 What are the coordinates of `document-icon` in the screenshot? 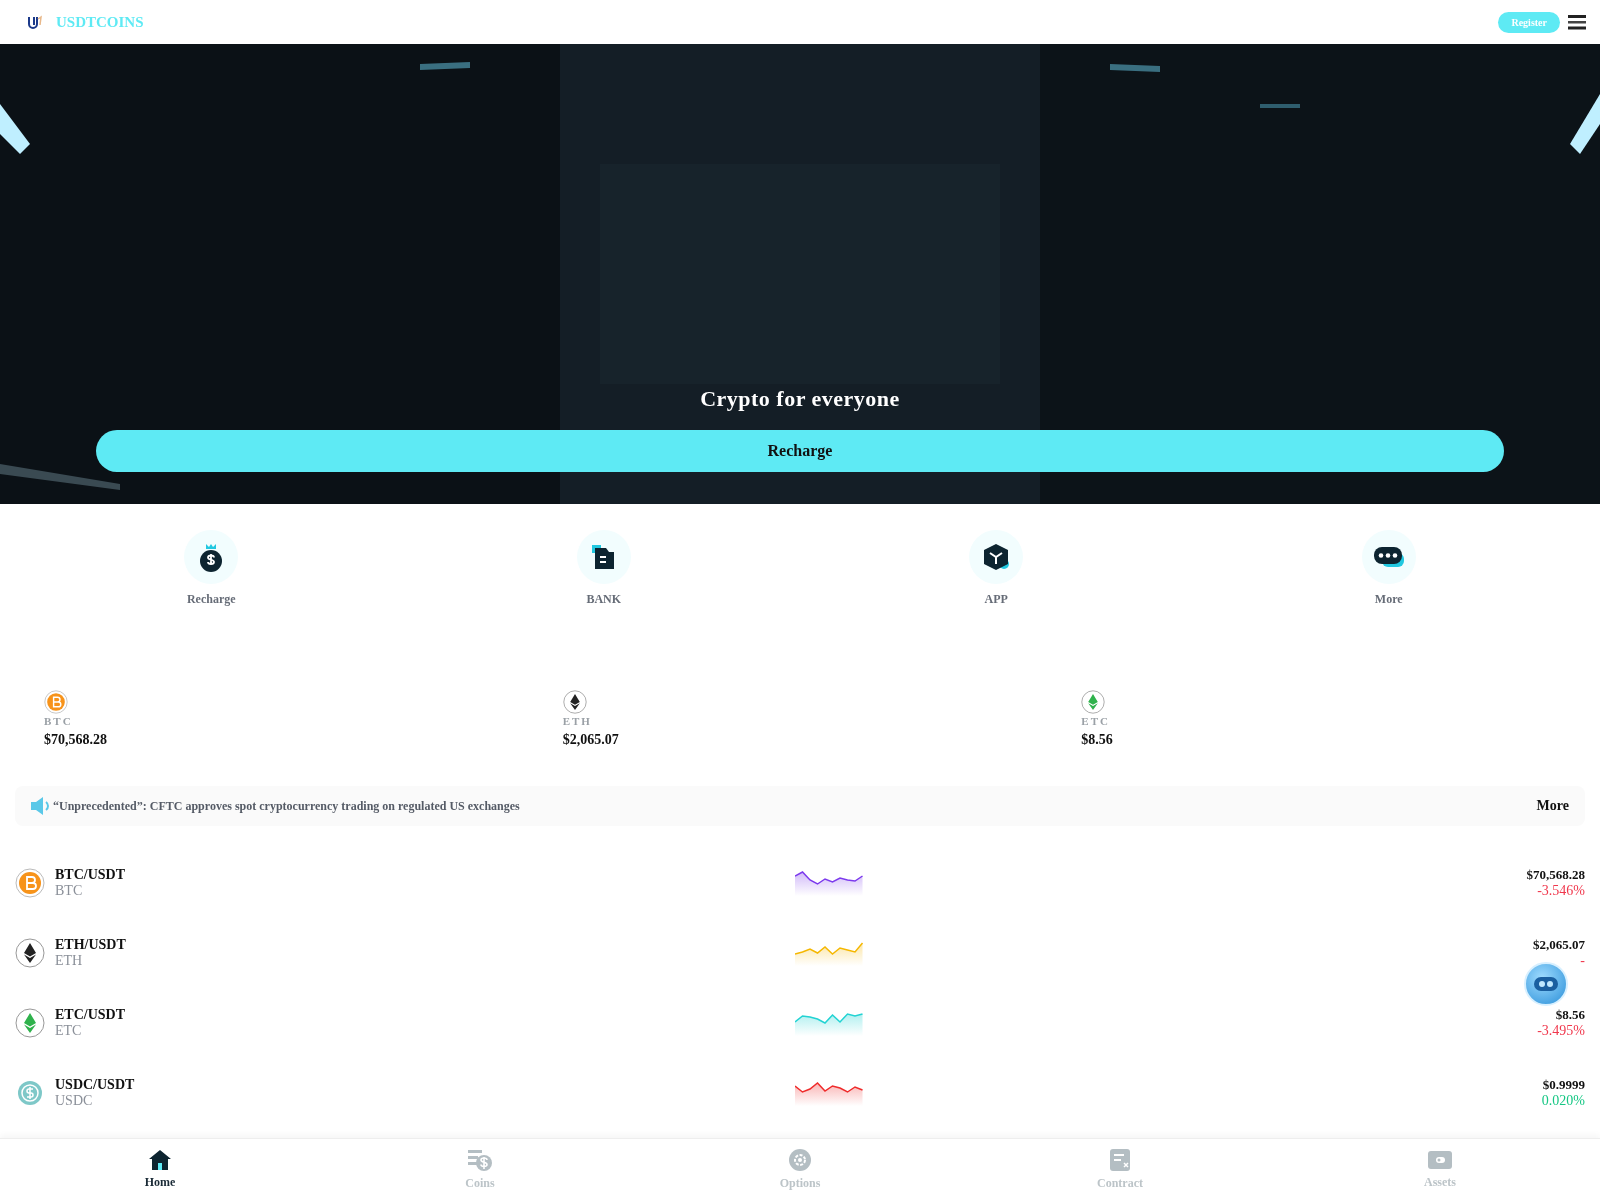 It's located at (1120, 1160).